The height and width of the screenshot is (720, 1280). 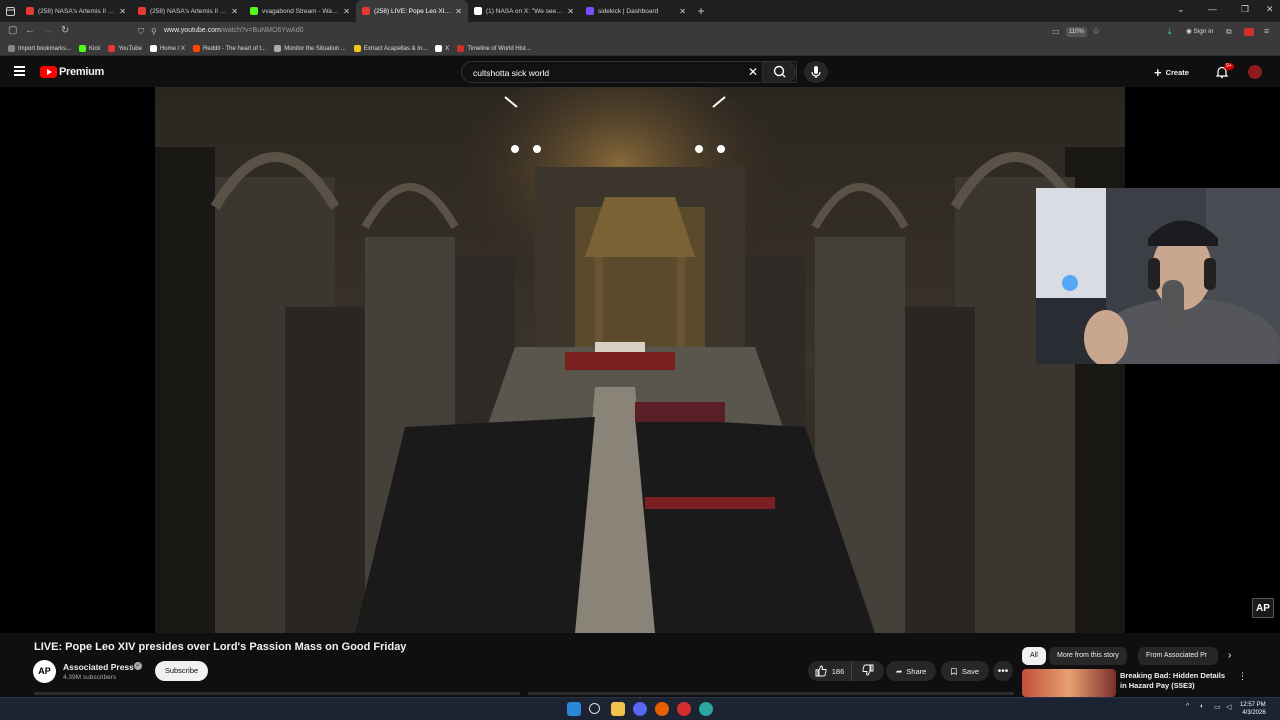 What do you see at coordinates (12, 30) in the screenshot?
I see `sidebar-toggle-icon: ▢` at bounding box center [12, 30].